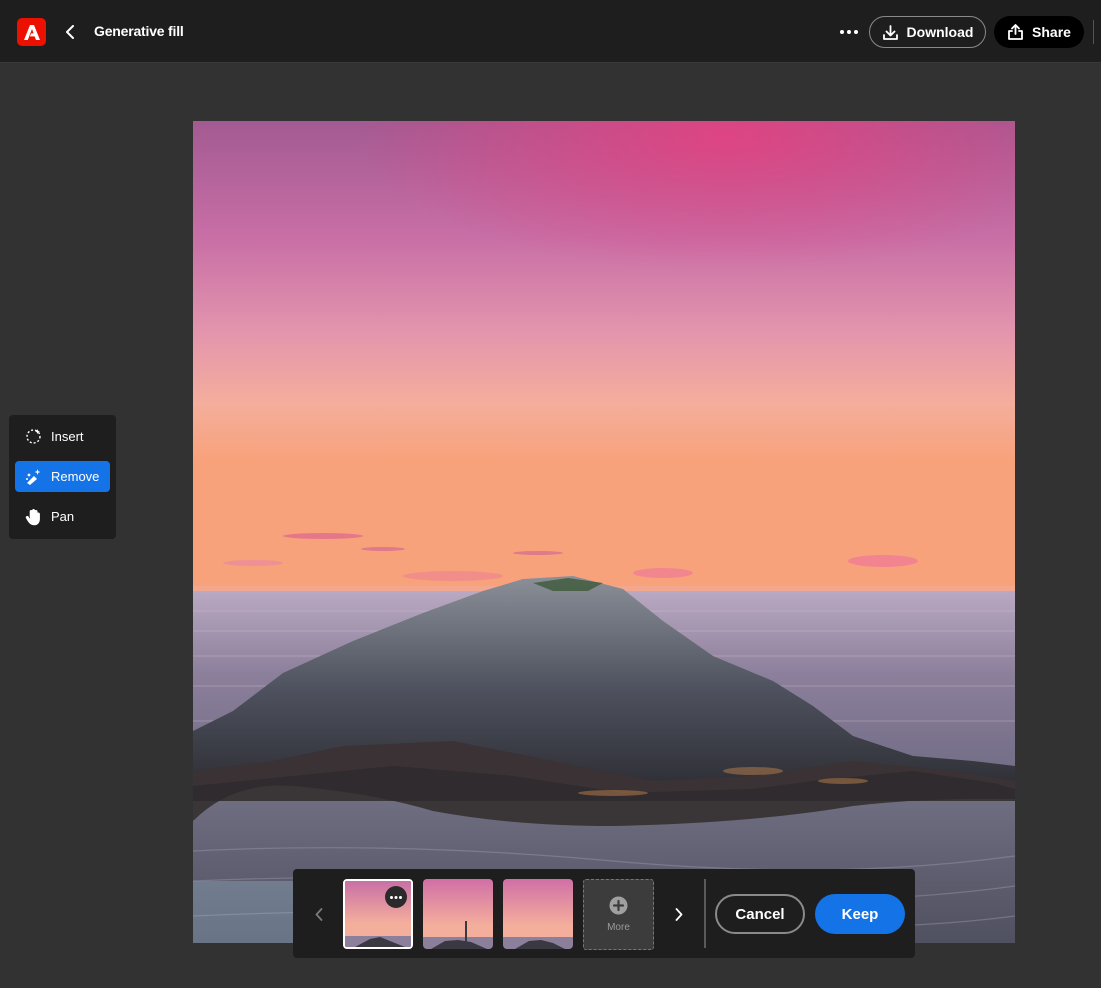 The width and height of the screenshot is (1101, 988). I want to click on add-circle-icon, so click(618, 905).